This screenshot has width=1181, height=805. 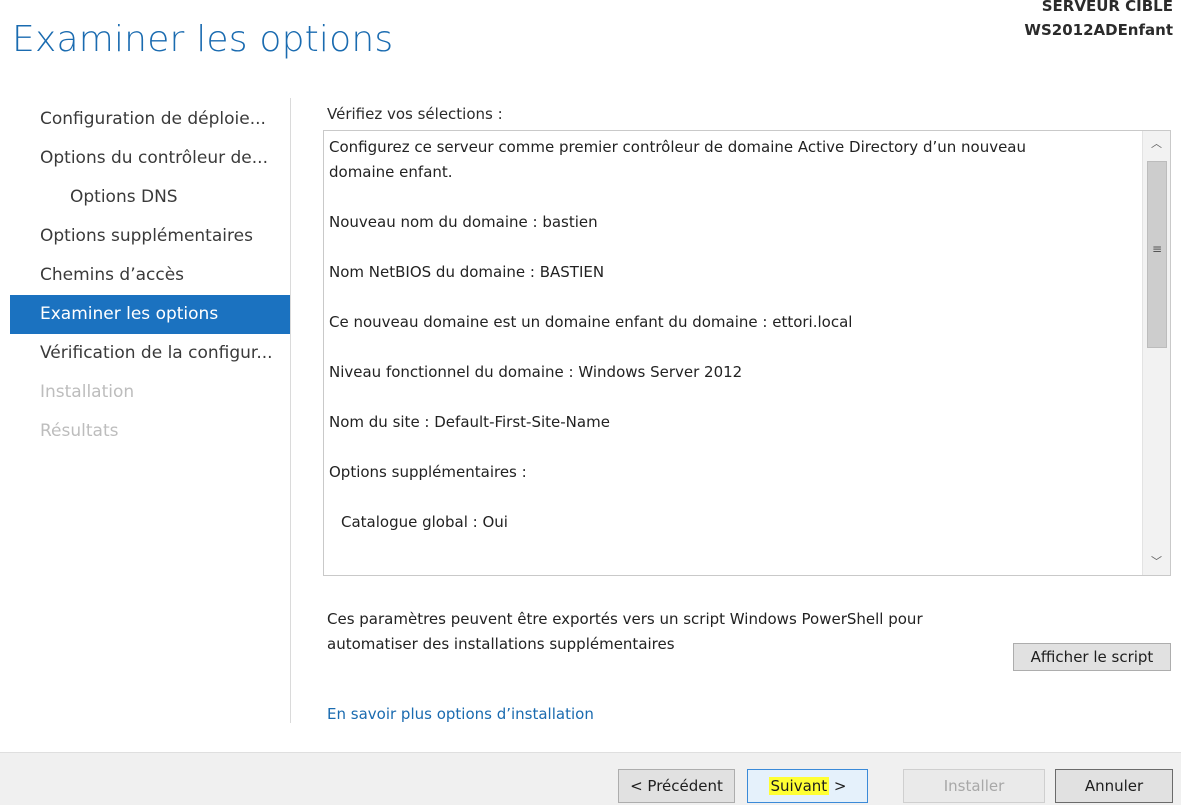 I want to click on next-button-arrow: >, so click(x=838, y=786).